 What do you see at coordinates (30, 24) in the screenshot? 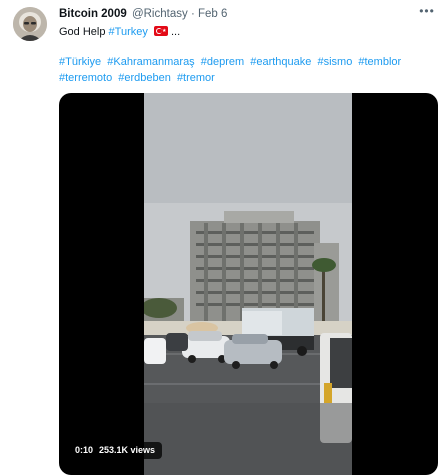
I see `avatar` at bounding box center [30, 24].